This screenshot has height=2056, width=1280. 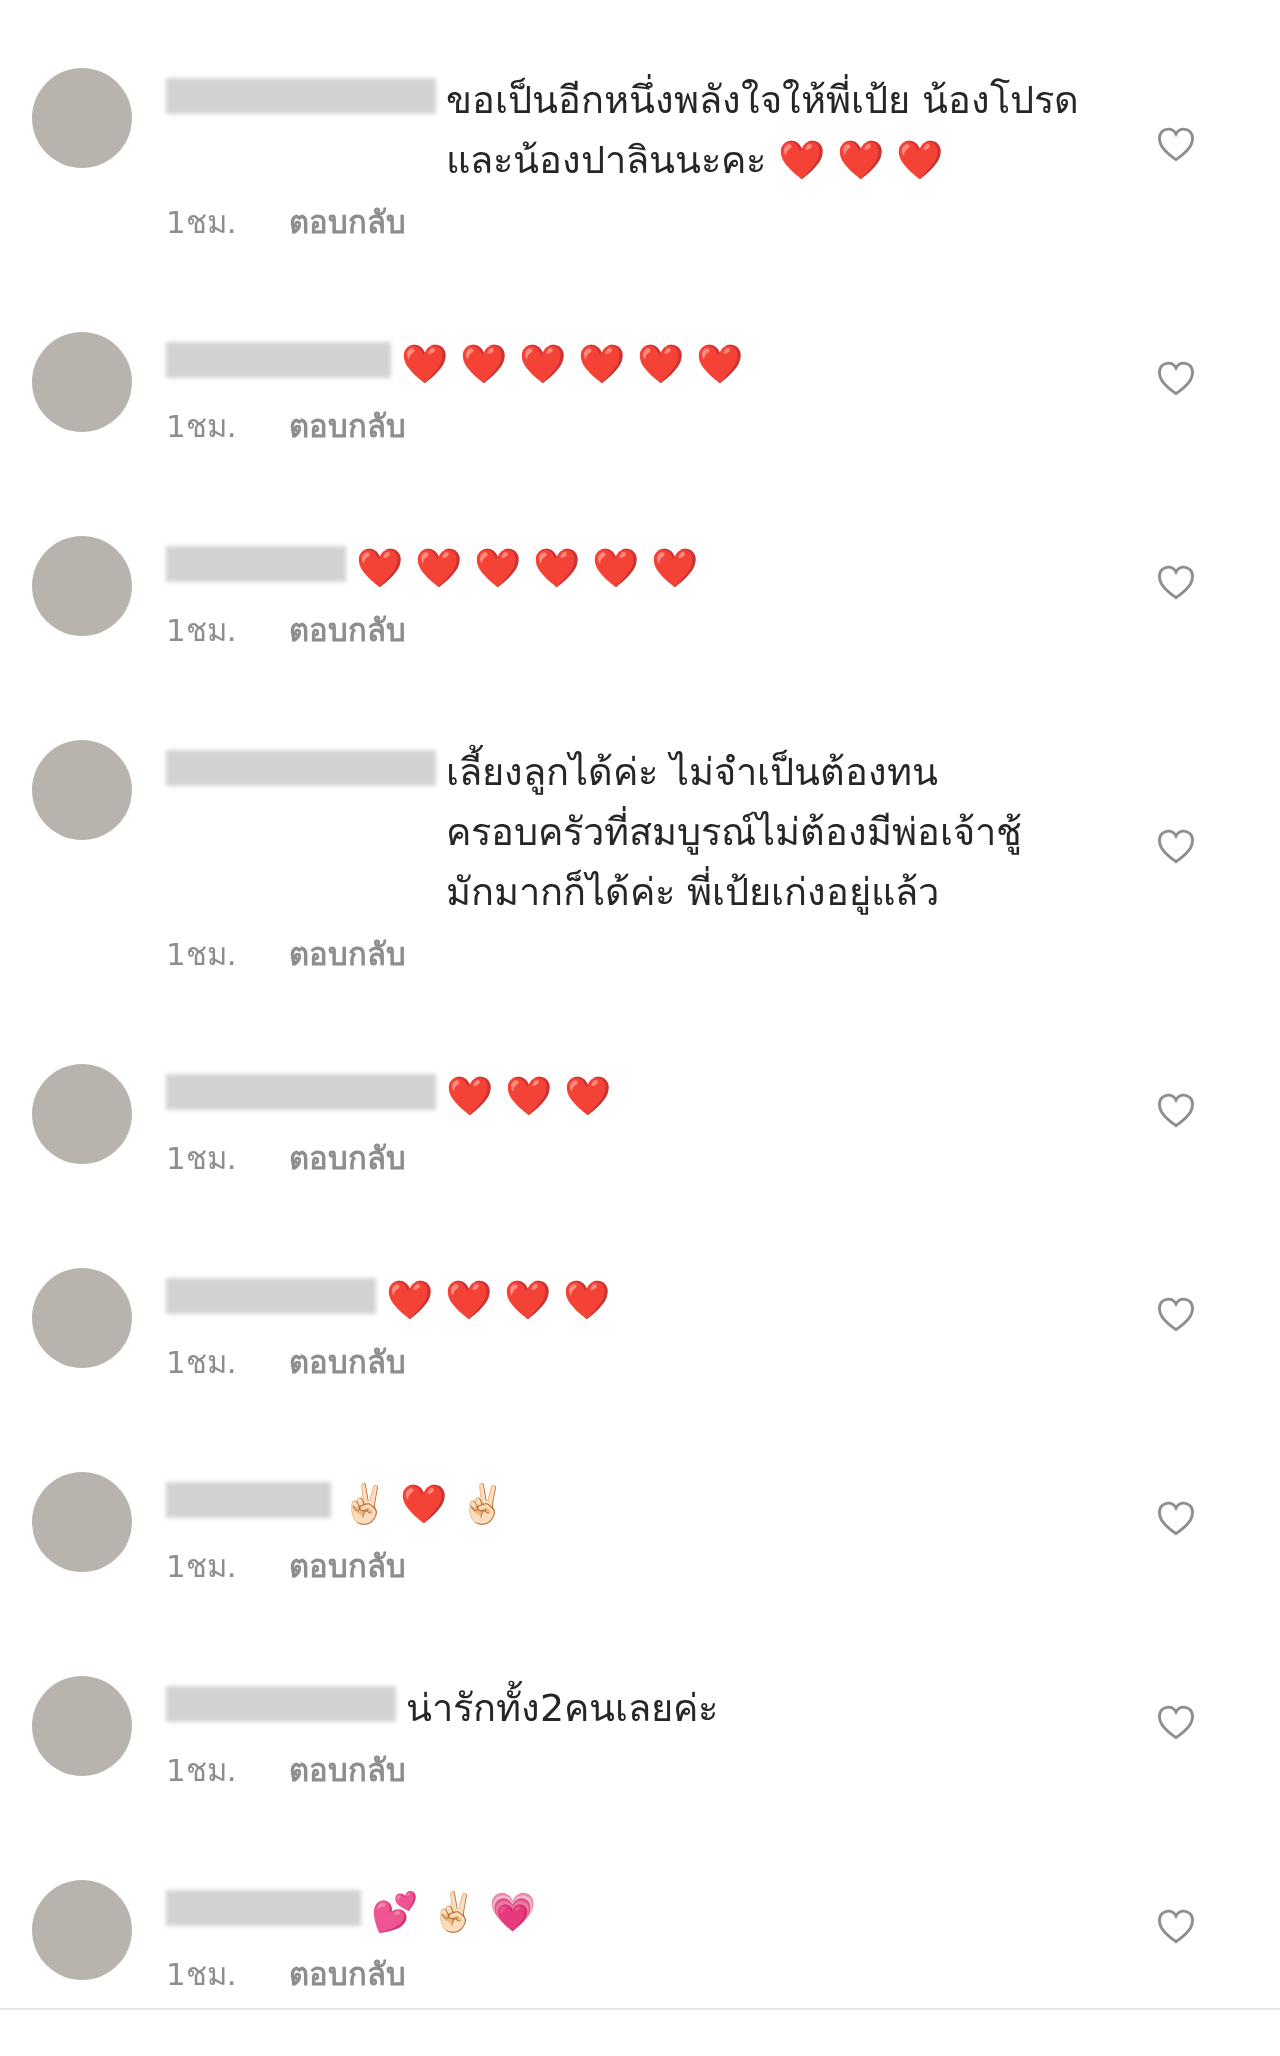 I want to click on comment-text: น่ารักทั้ง2คนเลยค่ะ, so click(x=562, y=1703).